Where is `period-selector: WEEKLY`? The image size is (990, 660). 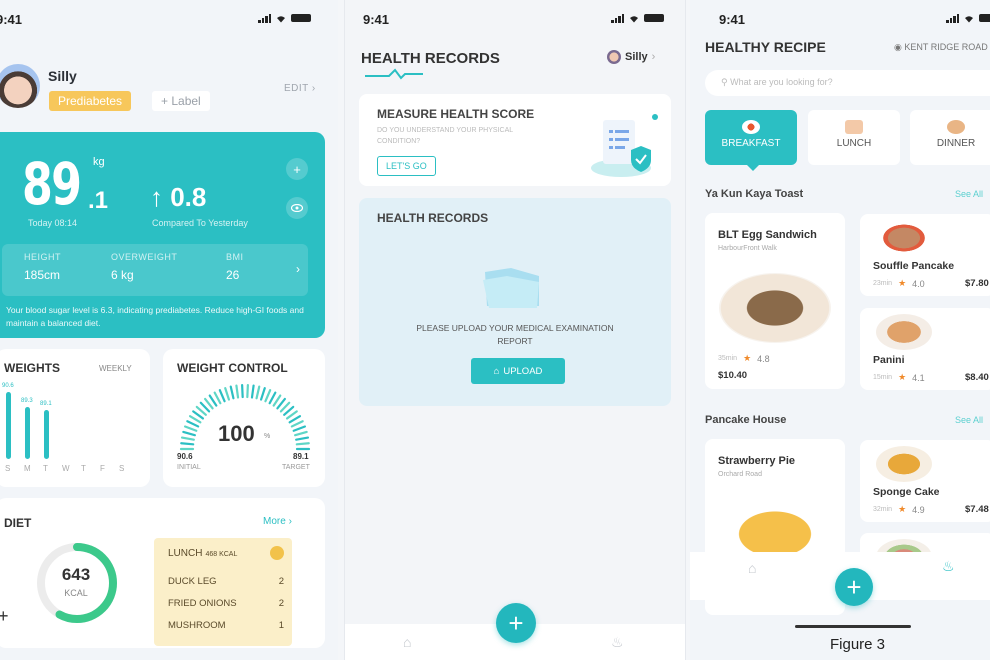
period-selector: WEEKLY is located at coordinates (115, 368).